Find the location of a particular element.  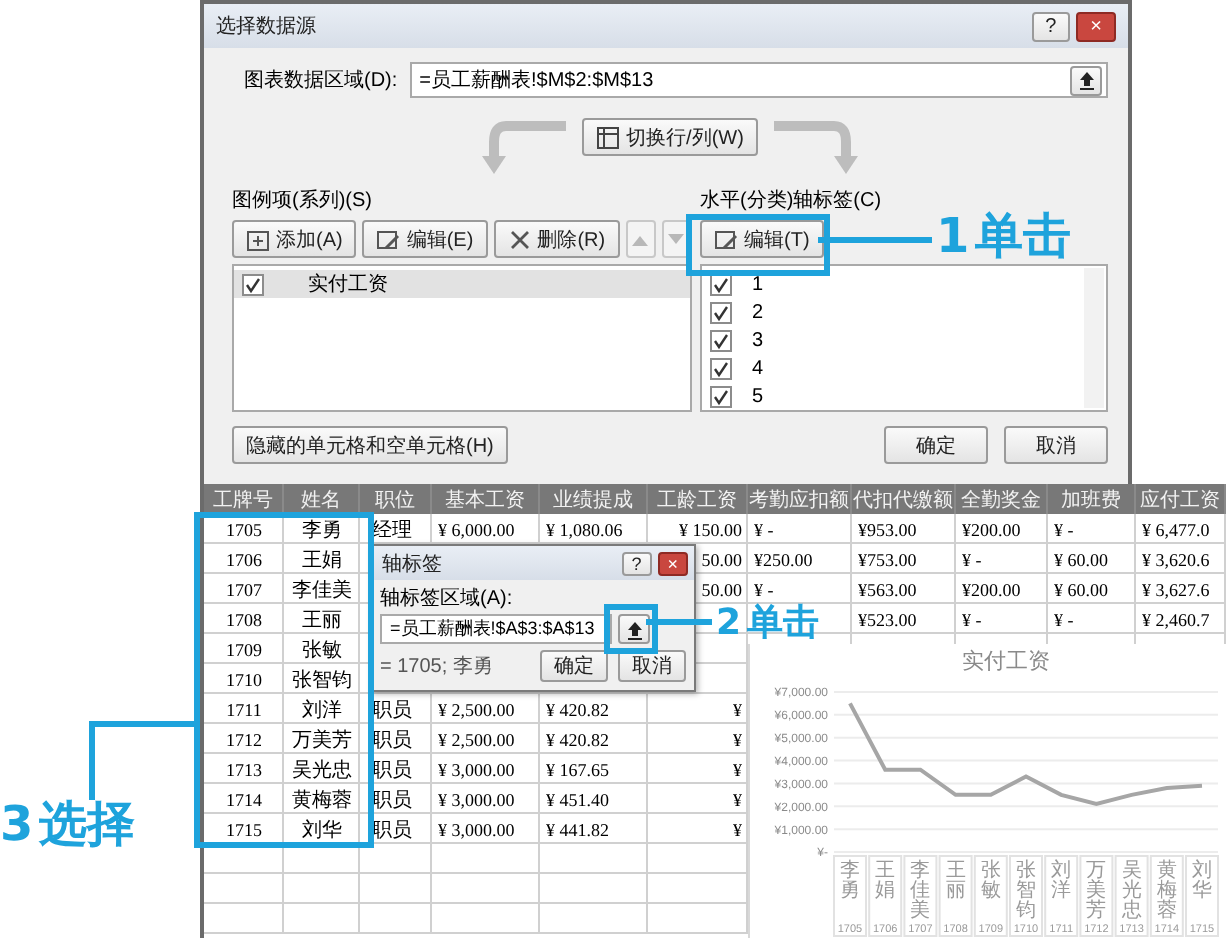

table-cell: ¥ 6,477.0 is located at coordinates (1176, 529).